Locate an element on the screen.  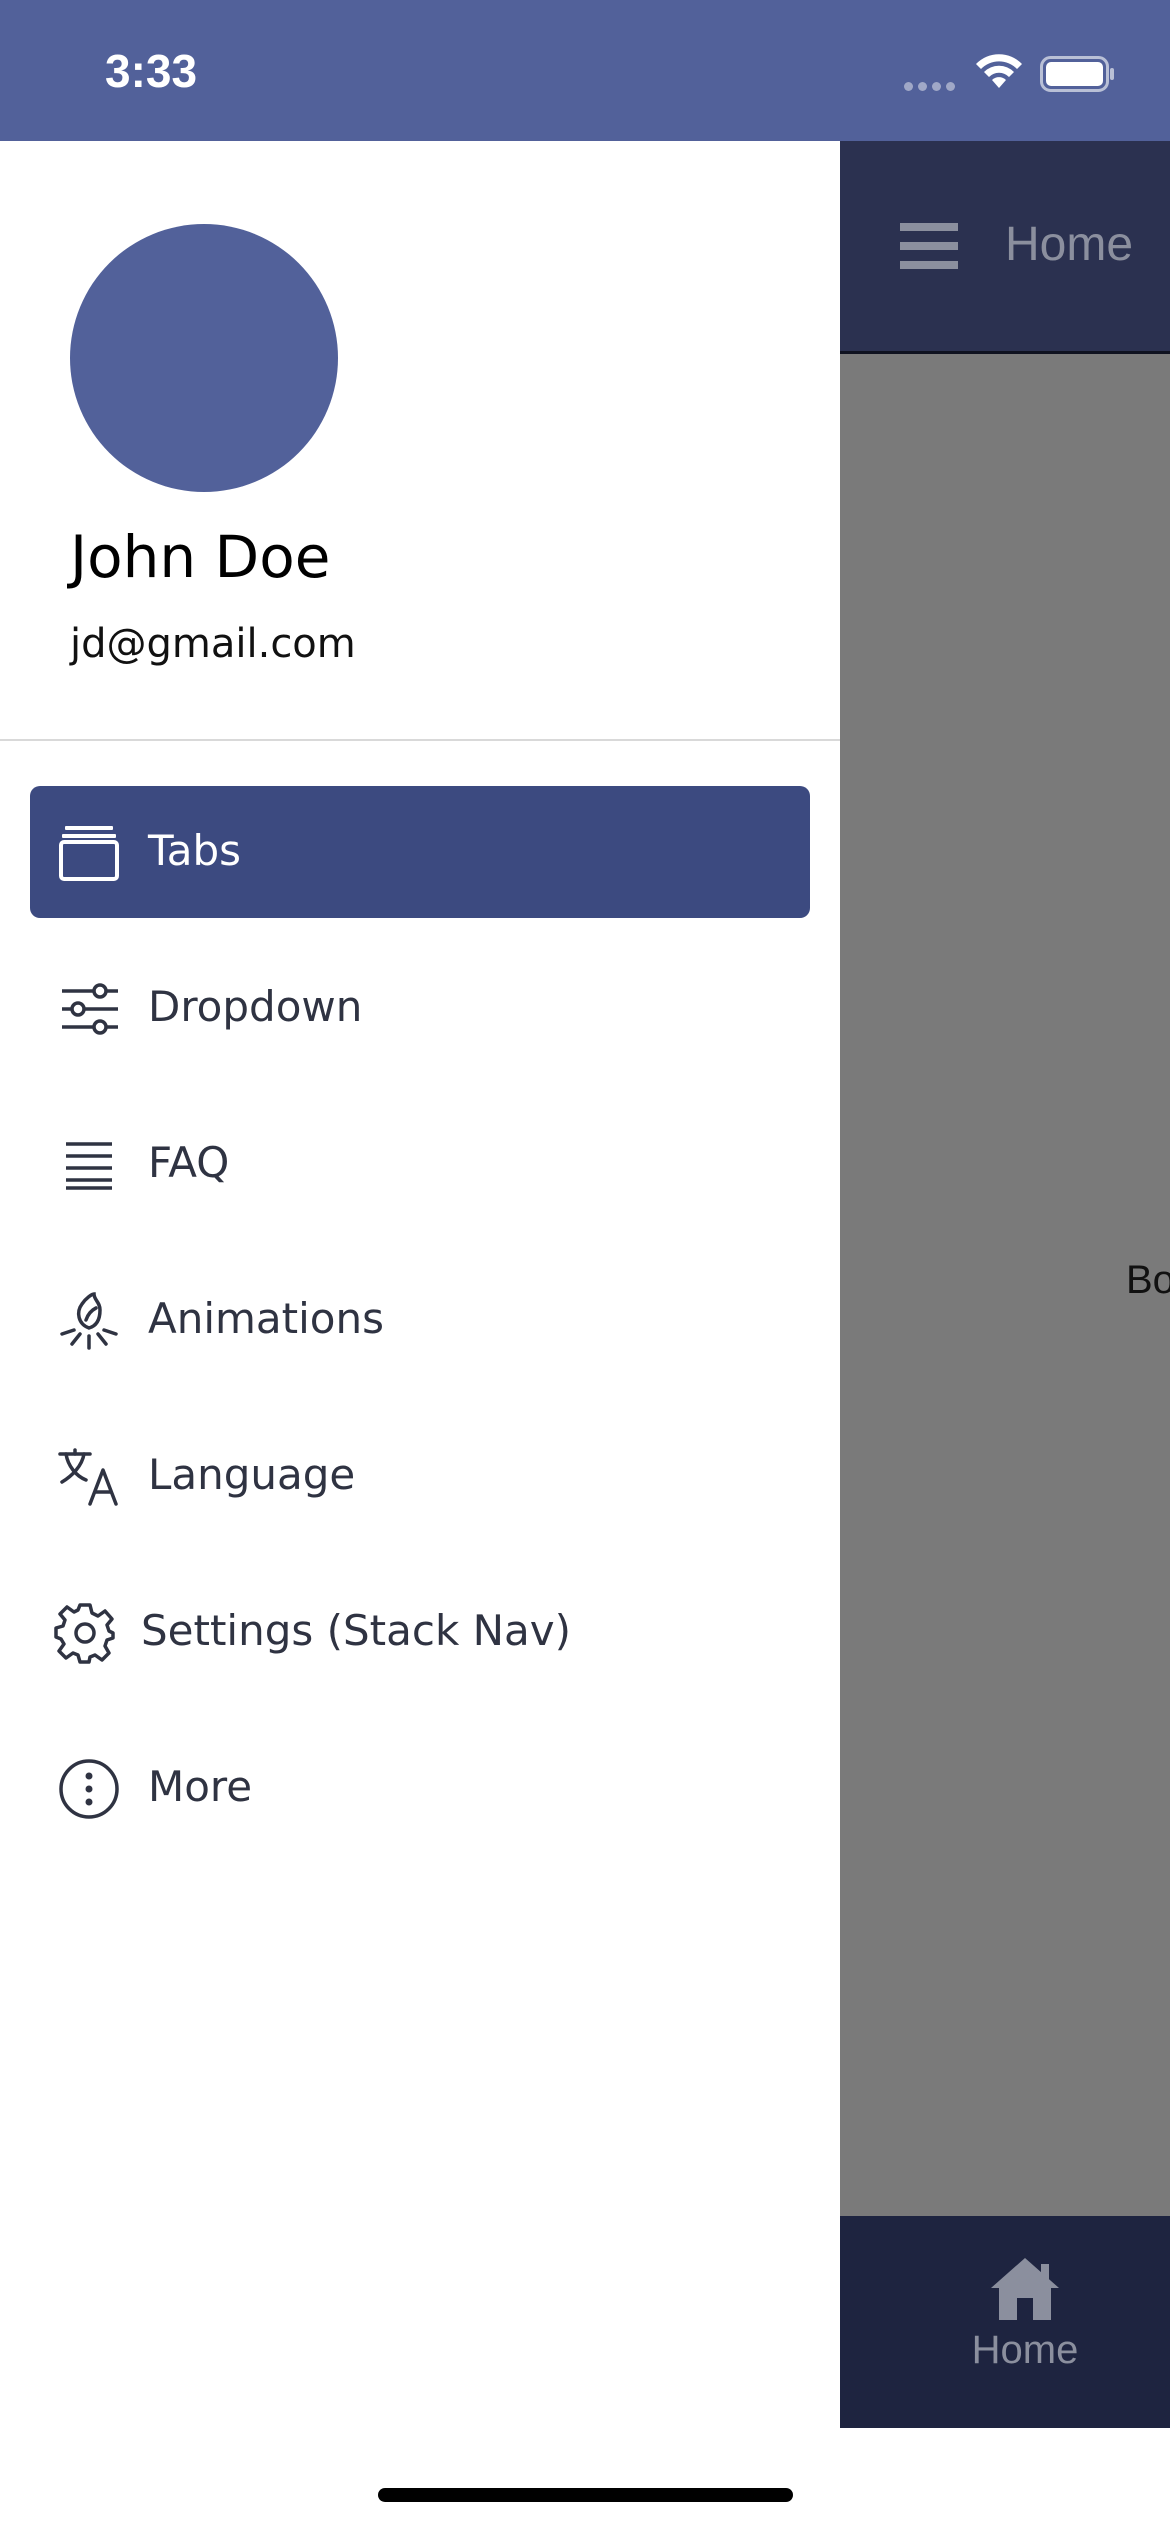
translate-icon is located at coordinates (89, 1477).